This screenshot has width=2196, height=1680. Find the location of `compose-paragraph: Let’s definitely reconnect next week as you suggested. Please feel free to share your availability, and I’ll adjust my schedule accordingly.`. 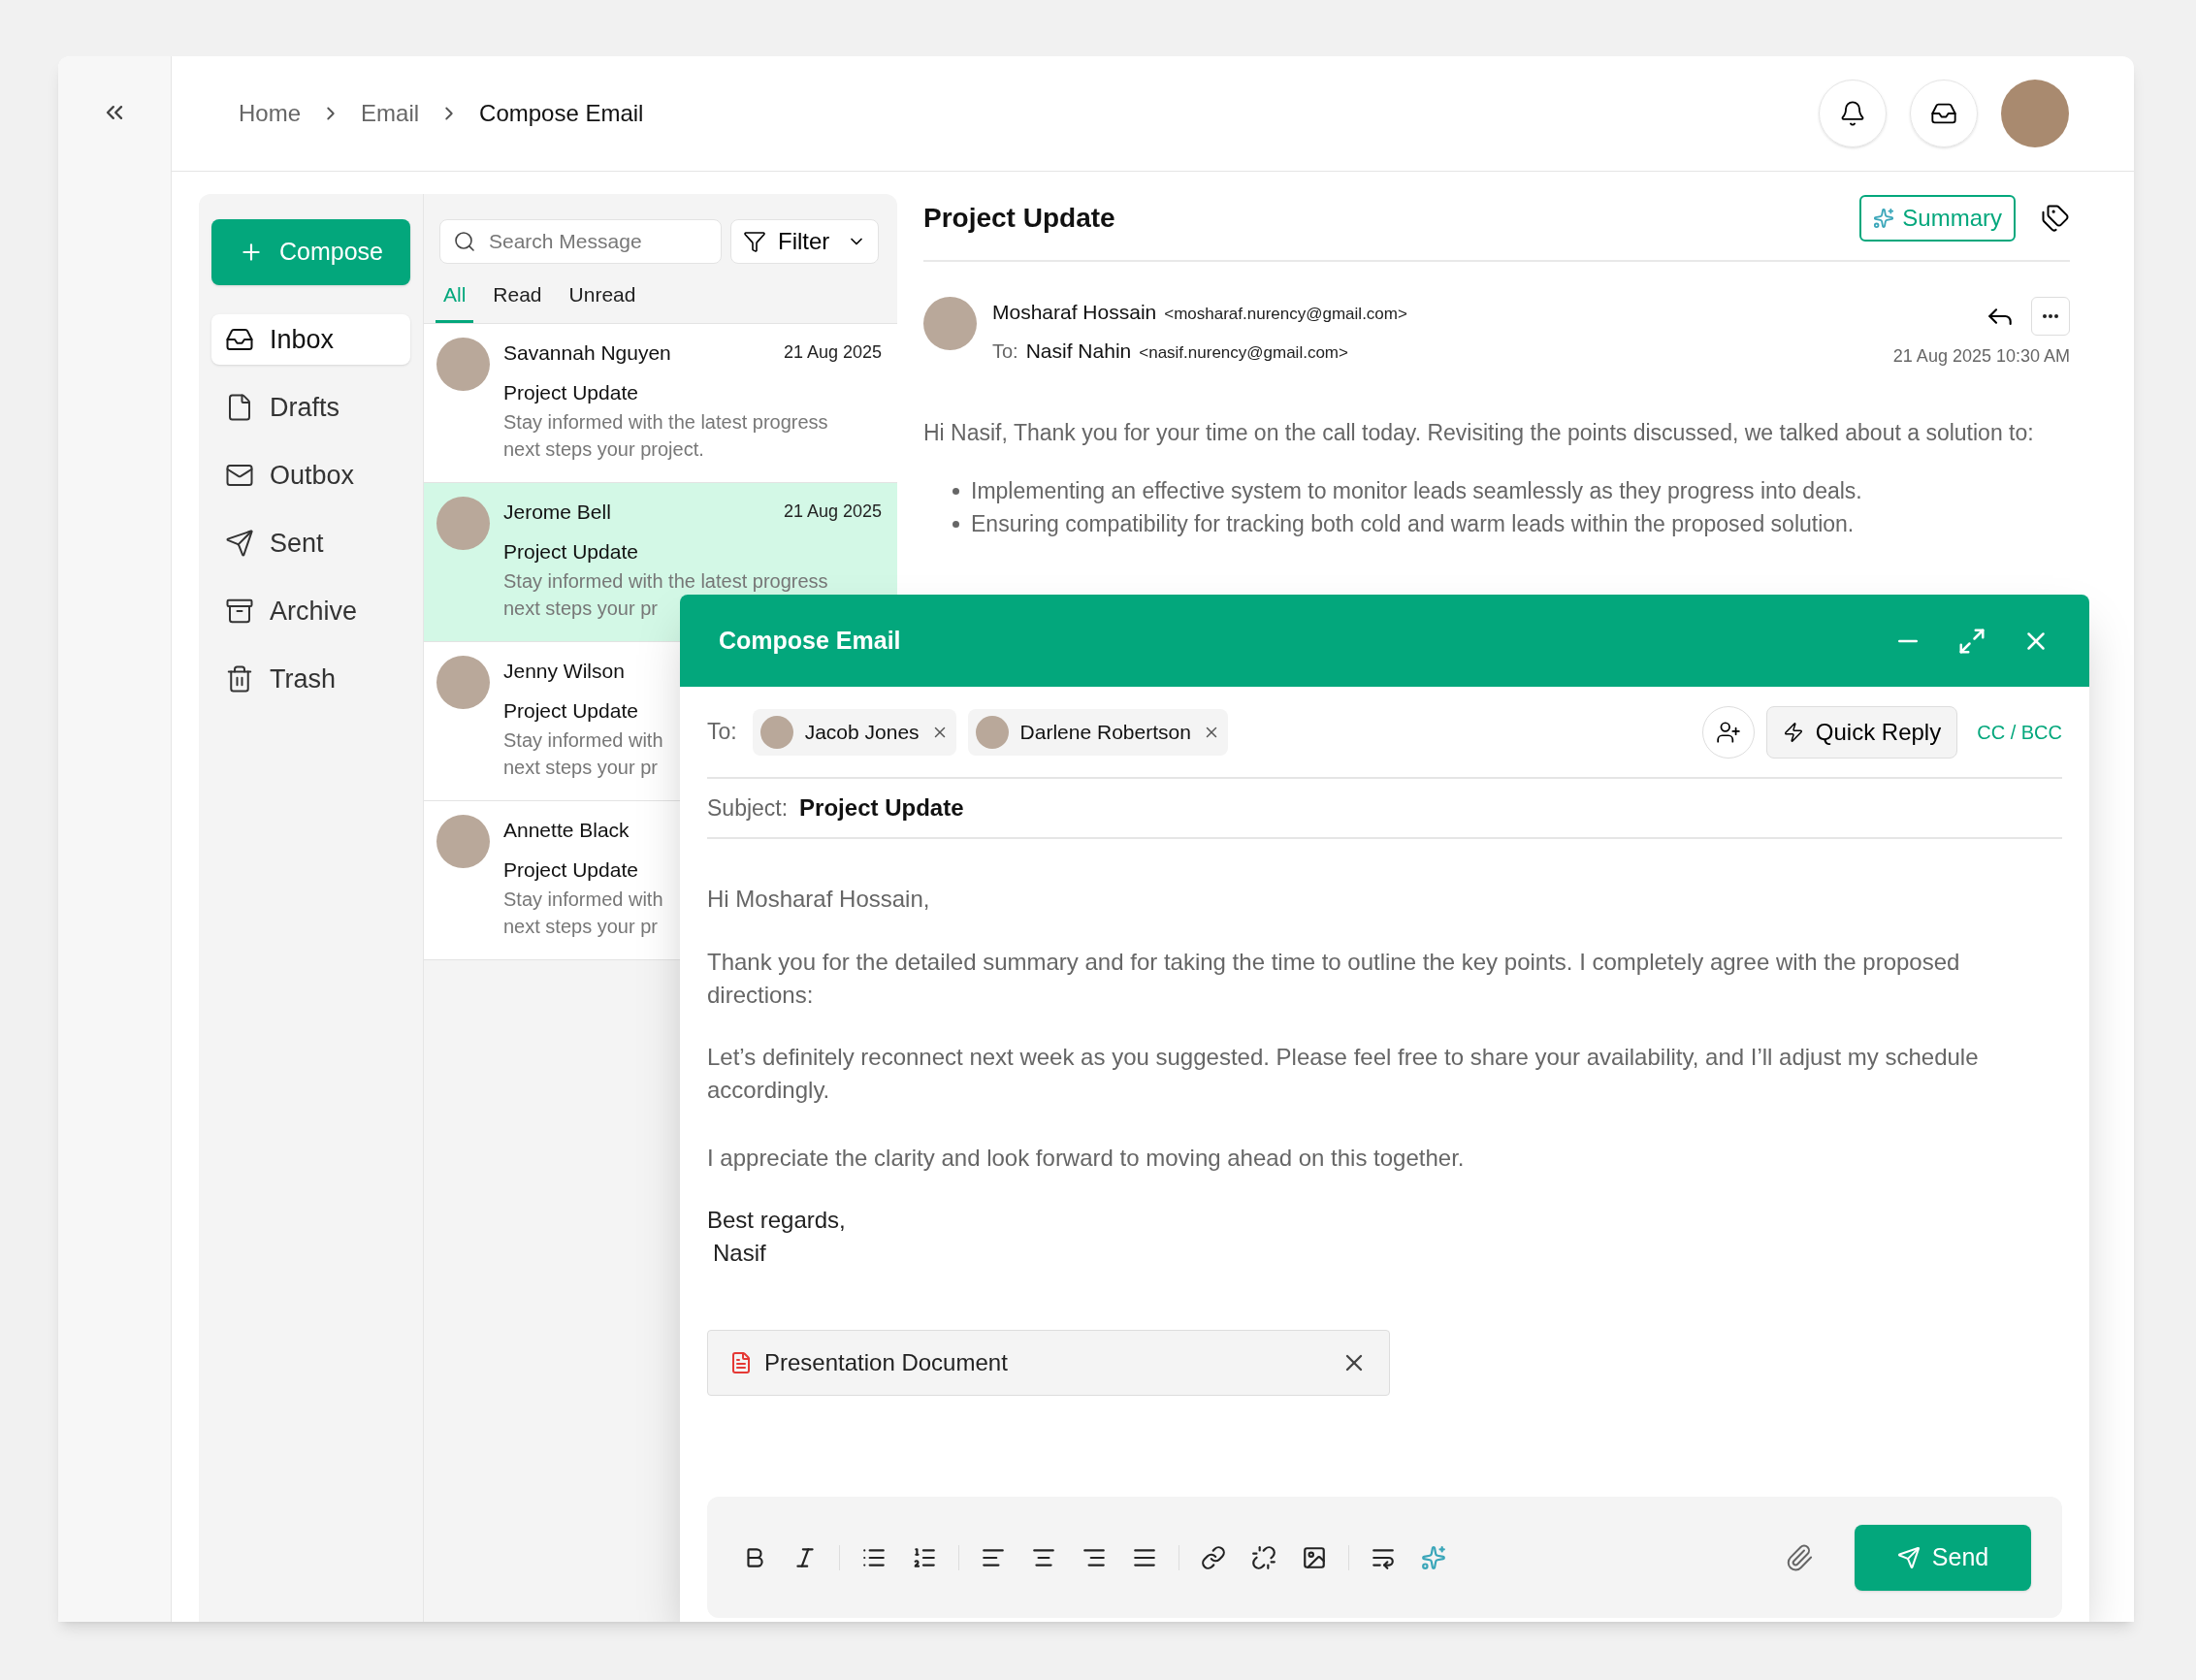

compose-paragraph: Let’s definitely reconnect next week as you suggested. Please feel free to share your availability, and I’ll adjust my schedule accordingly. is located at coordinates (1344, 1074).